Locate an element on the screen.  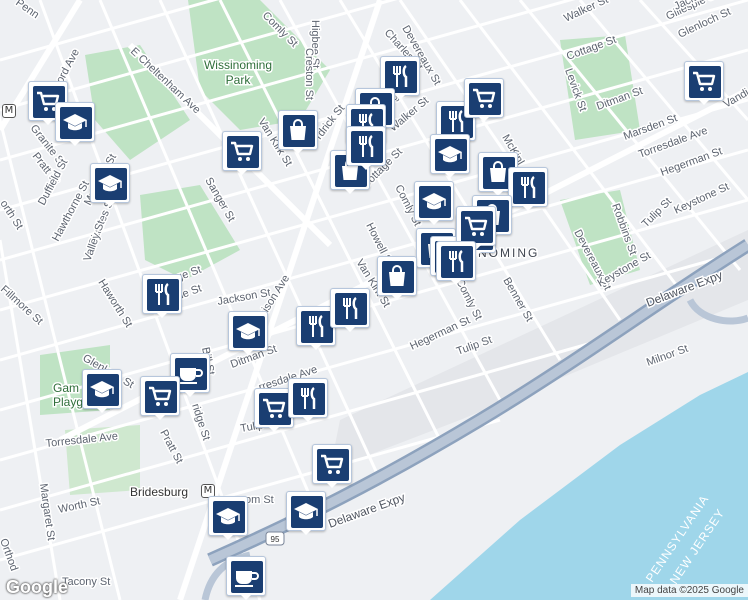
park-label-wissinoming-1: Wissinoming is located at coordinates (238, 65).